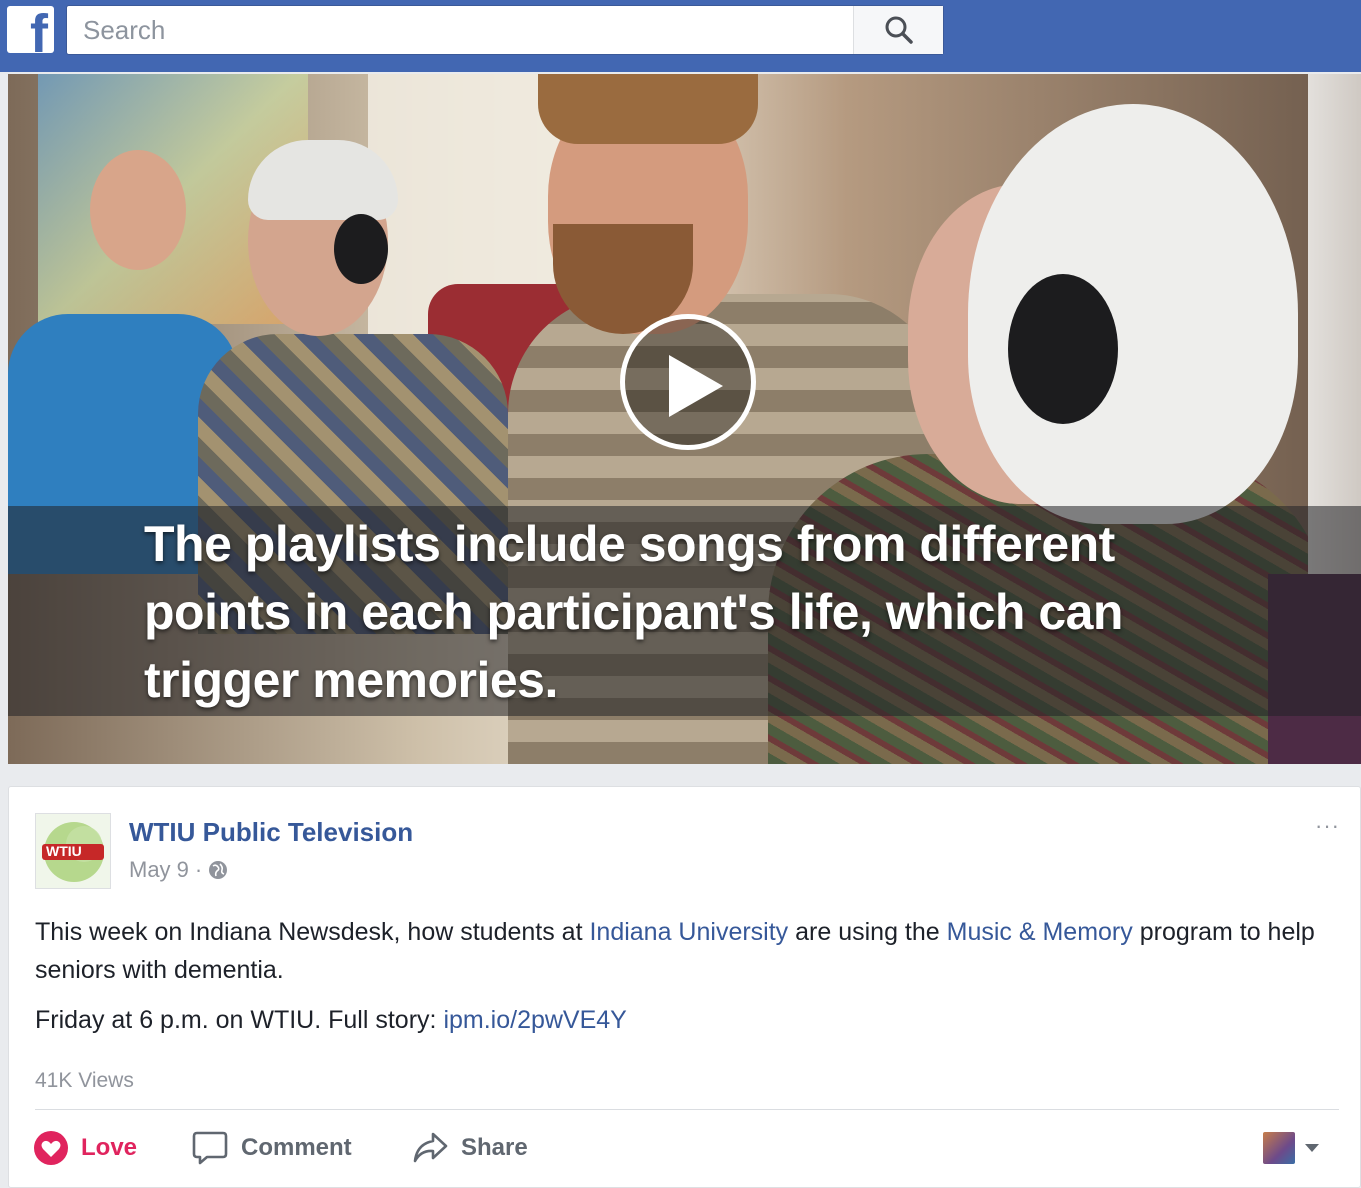 This screenshot has width=1361, height=1188. I want to click on headphones-older-woman, so click(1063, 349).